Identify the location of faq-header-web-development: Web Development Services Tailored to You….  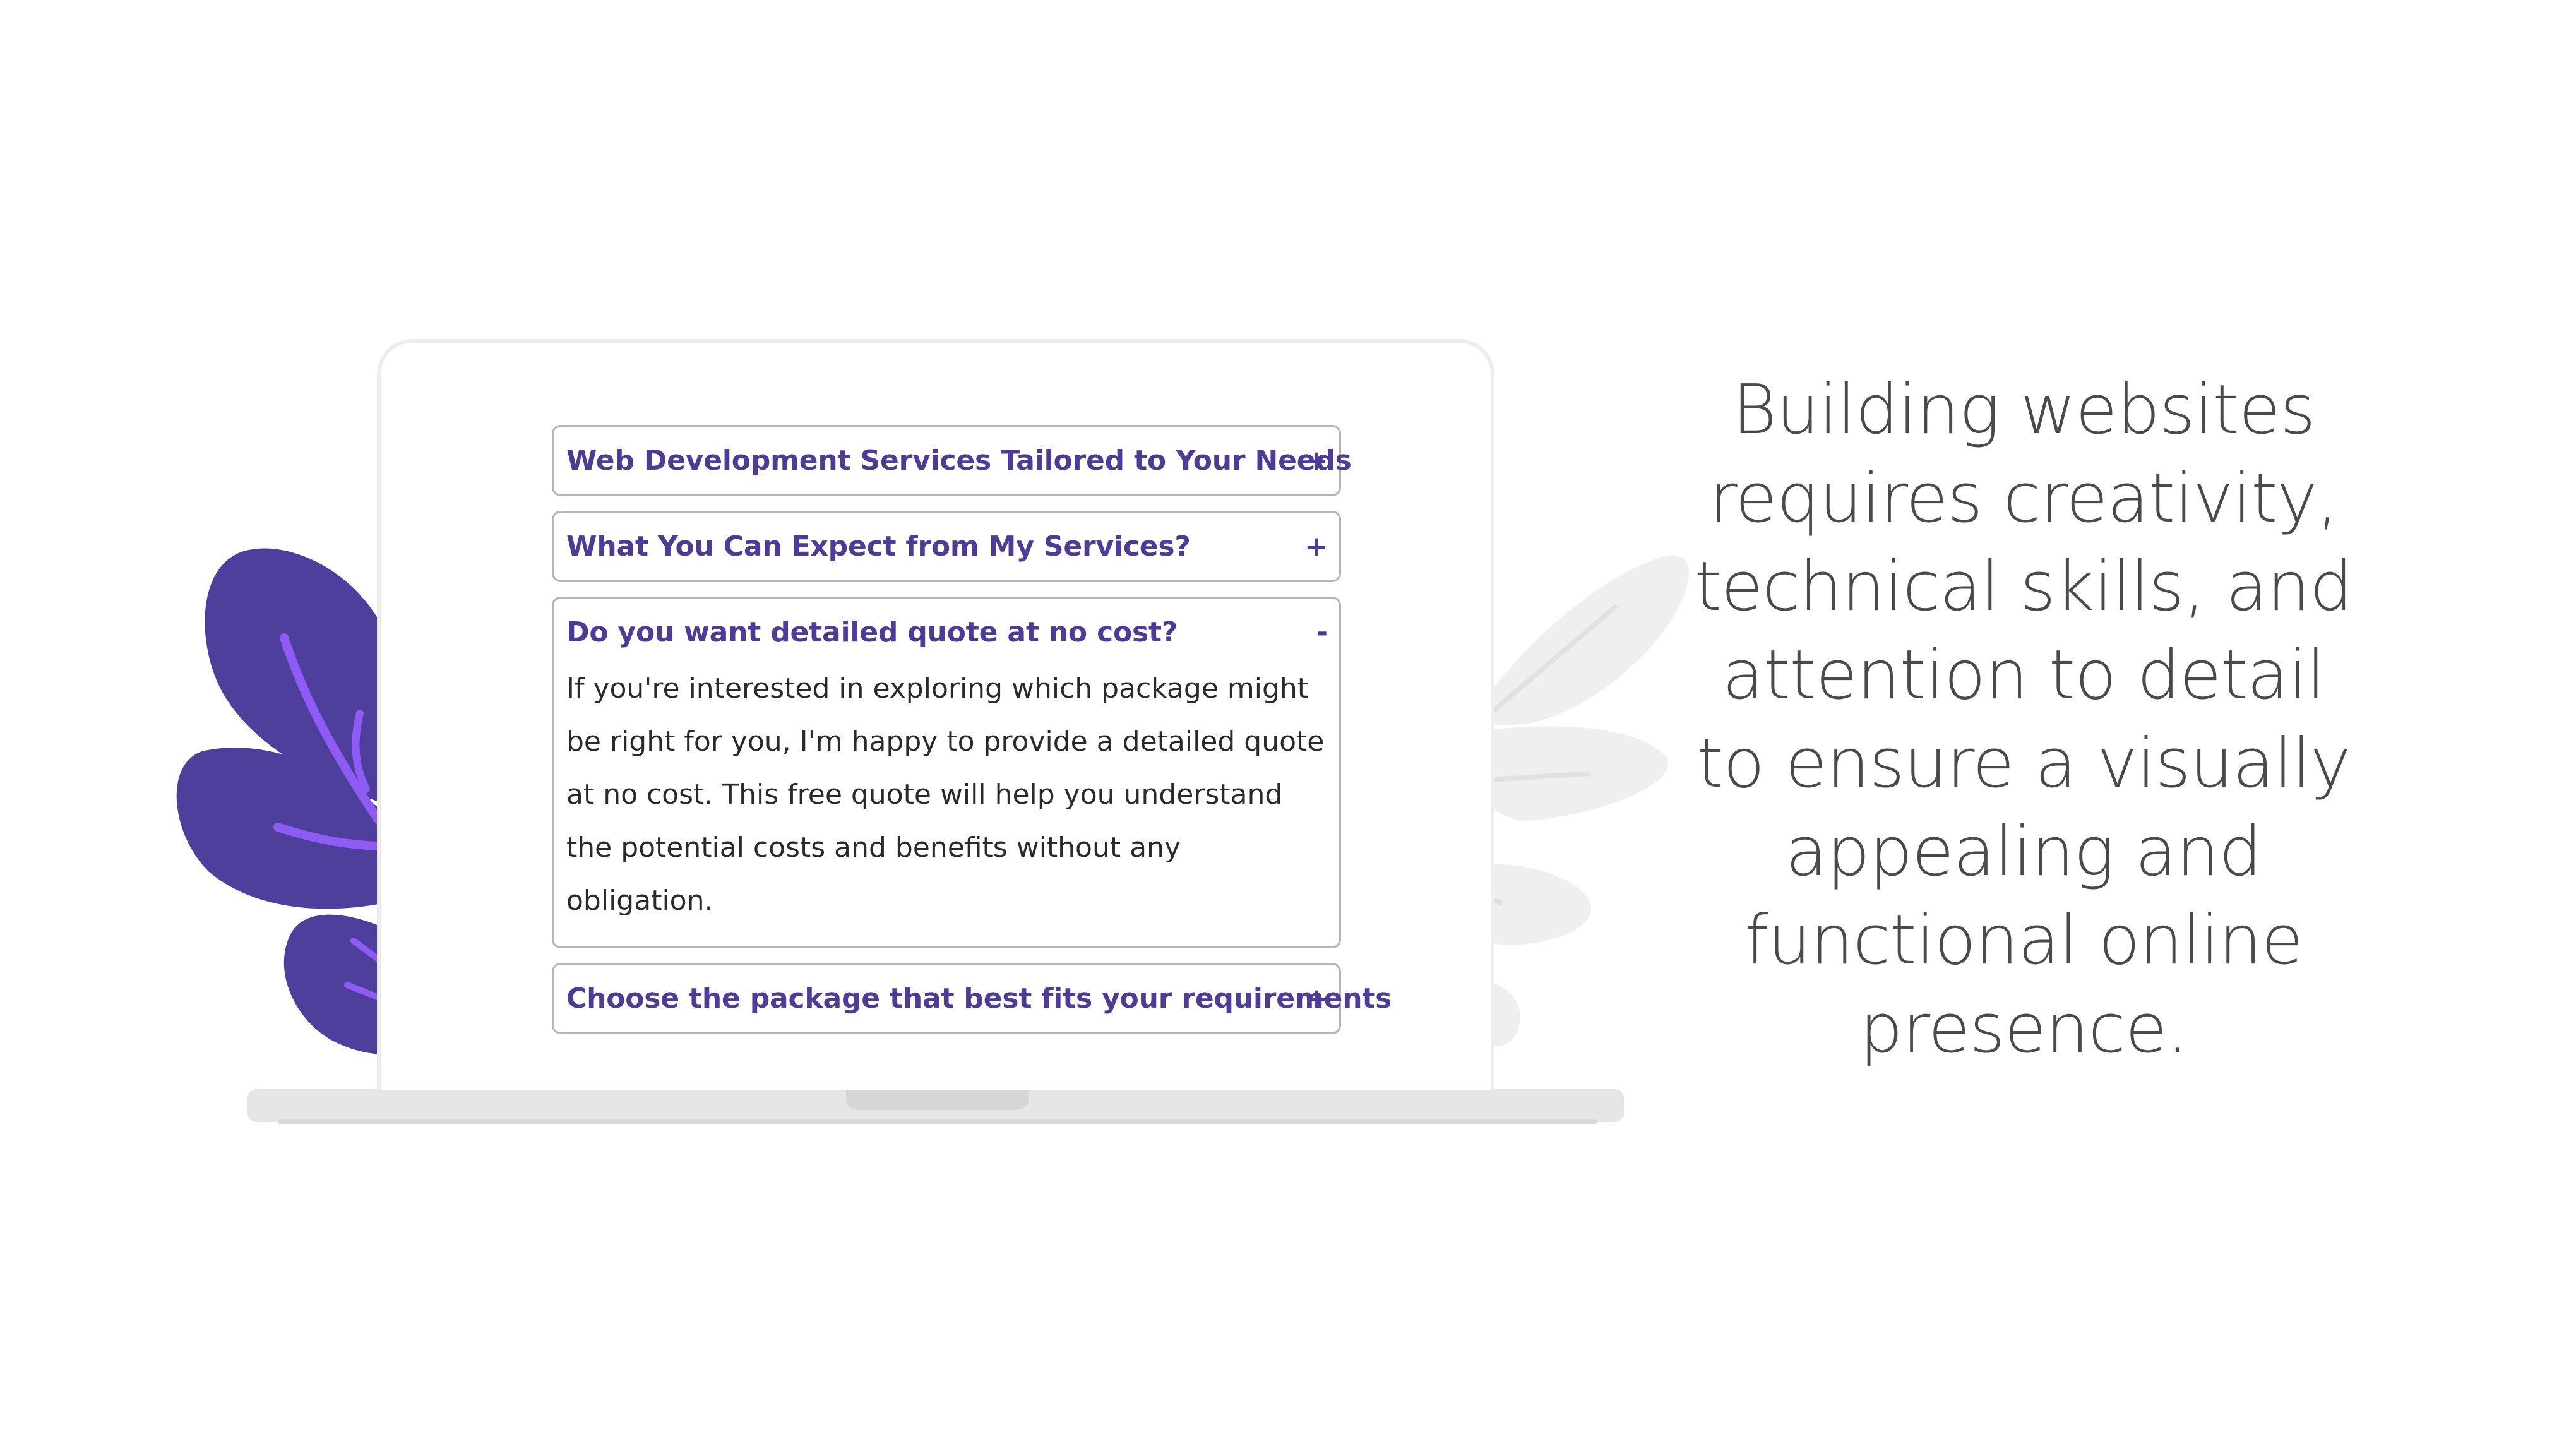
(953, 460).